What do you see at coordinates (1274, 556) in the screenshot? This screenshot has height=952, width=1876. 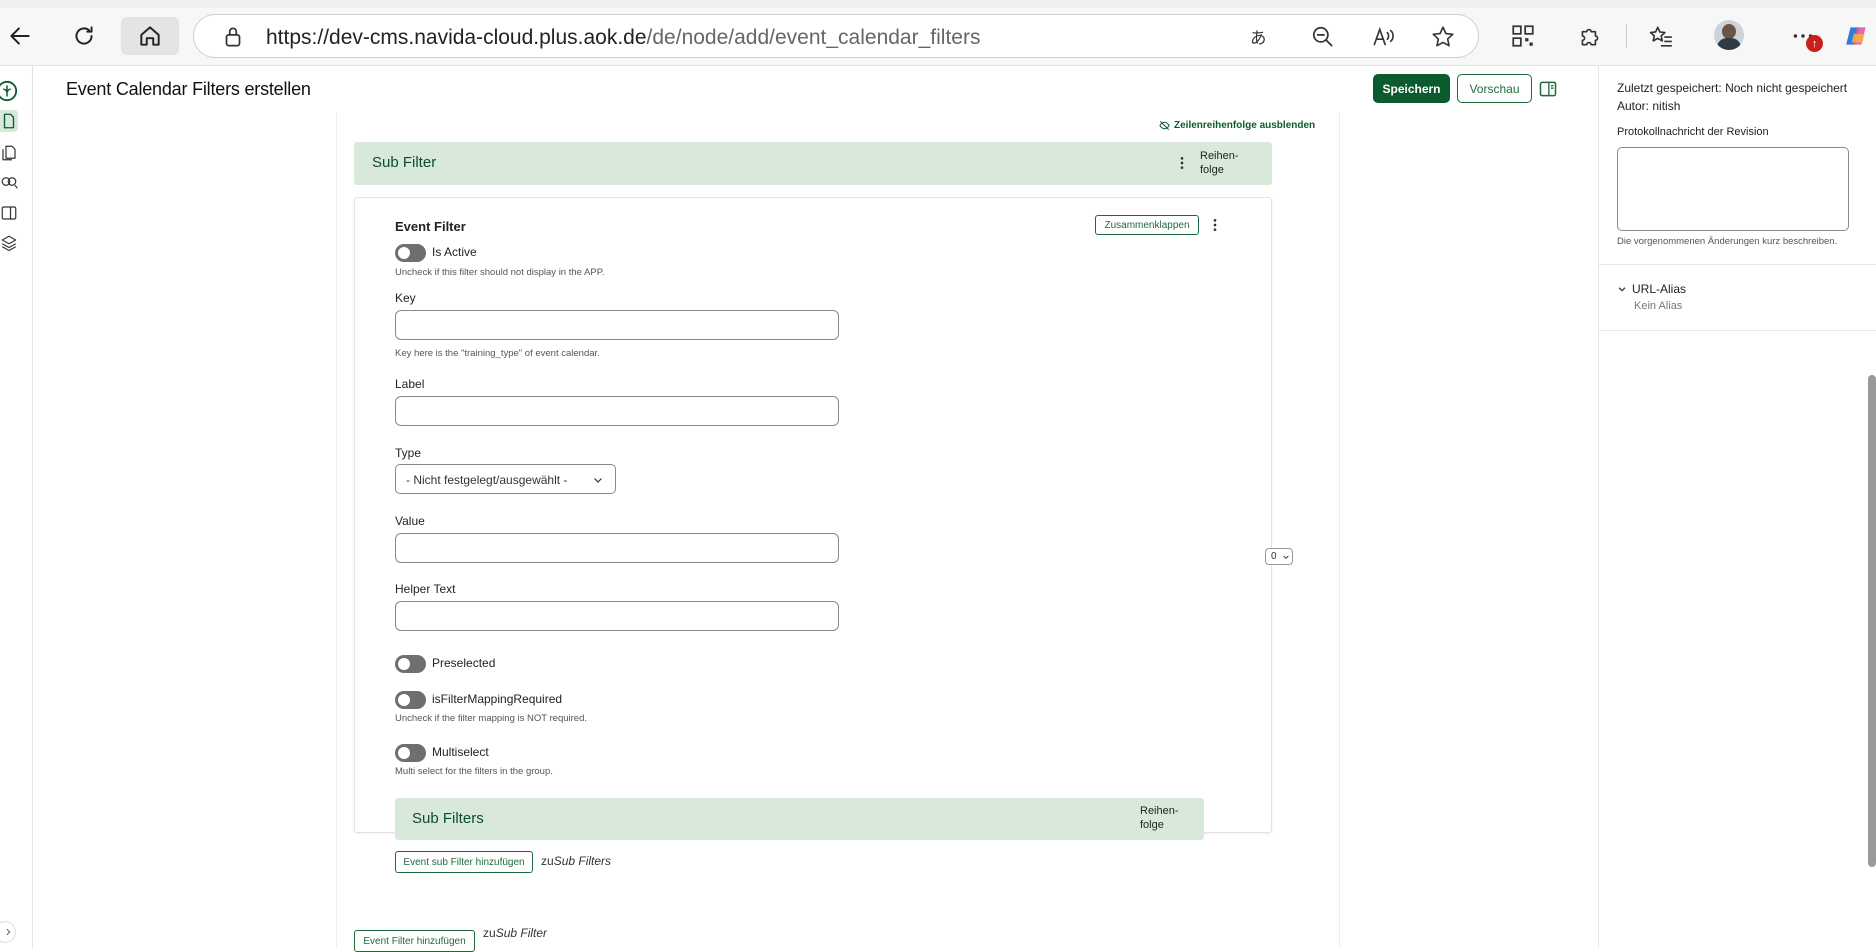 I see `weight-select-value: 0` at bounding box center [1274, 556].